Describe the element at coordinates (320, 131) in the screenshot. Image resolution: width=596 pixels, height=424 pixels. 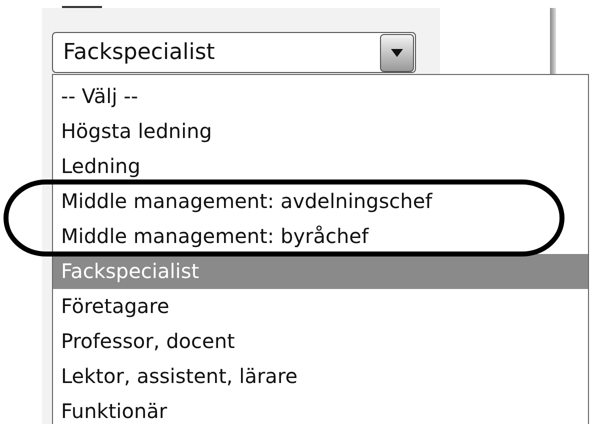
I see `dropdown-option: Högsta ledning` at that location.